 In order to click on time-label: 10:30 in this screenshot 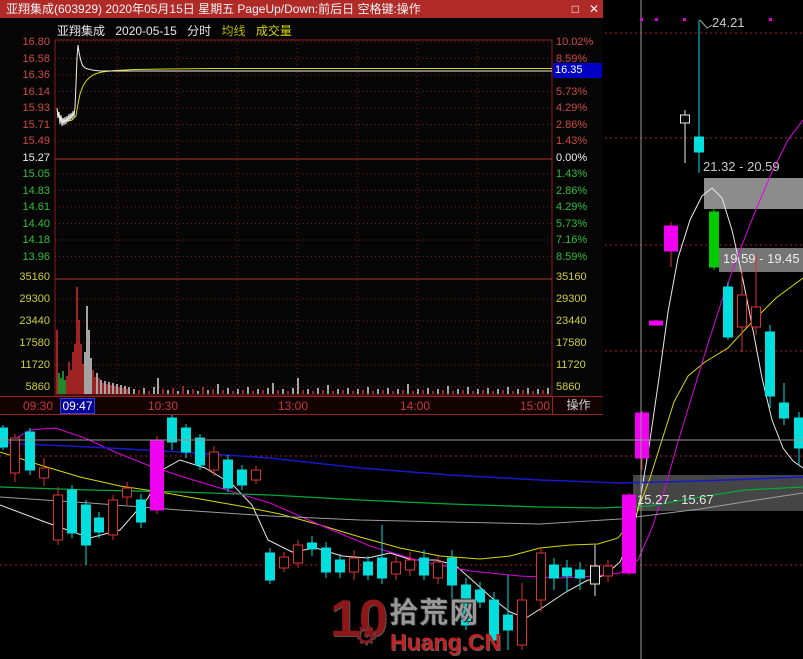, I will do `click(163, 406)`.